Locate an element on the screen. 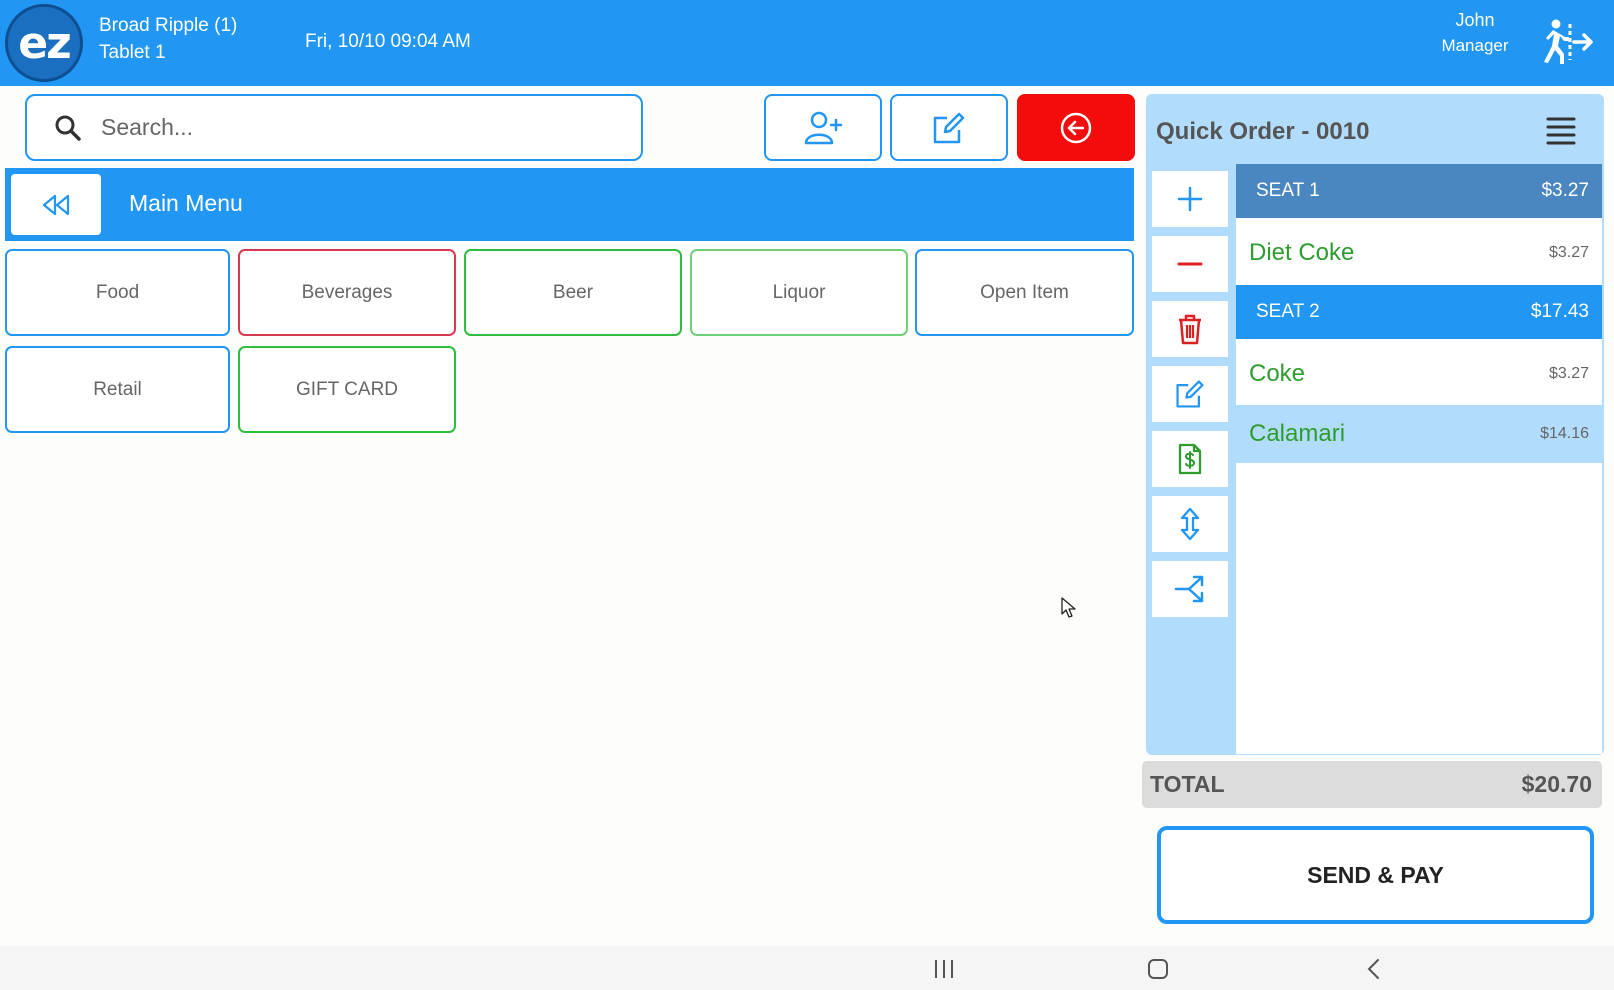 The width and height of the screenshot is (1614, 990). minus-icon is located at coordinates (1190, 264).